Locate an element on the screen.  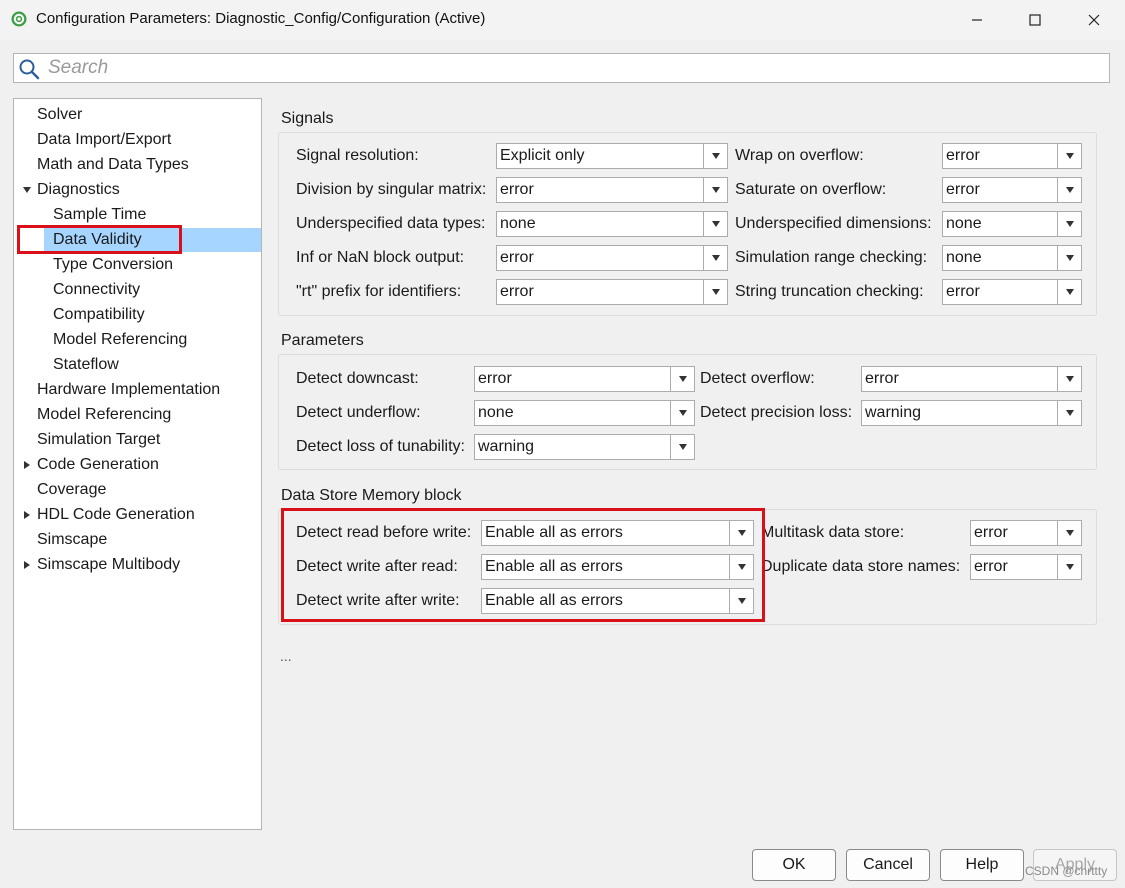
tree-item-coverage: Coverage is located at coordinates (137, 490).